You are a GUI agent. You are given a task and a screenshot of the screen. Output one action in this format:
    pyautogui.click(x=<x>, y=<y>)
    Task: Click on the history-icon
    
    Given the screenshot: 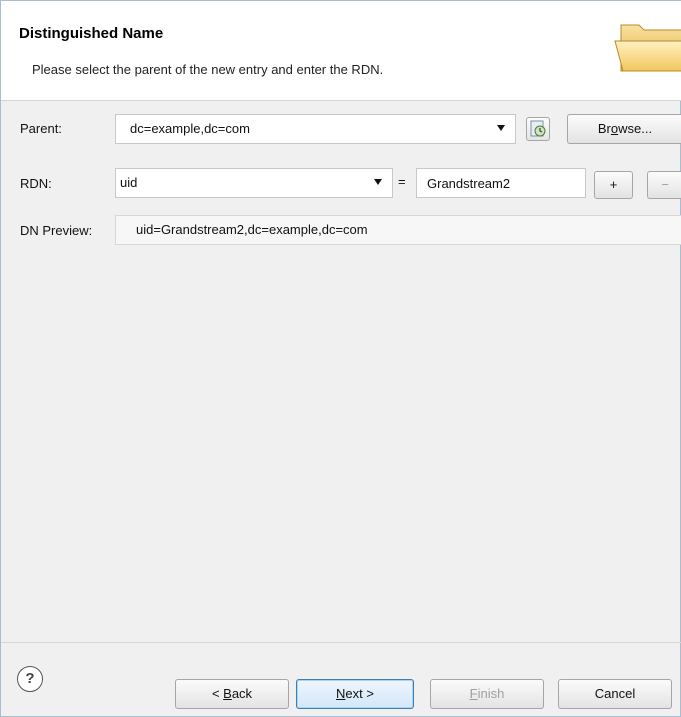 What is the action you would take?
    pyautogui.click(x=538, y=128)
    